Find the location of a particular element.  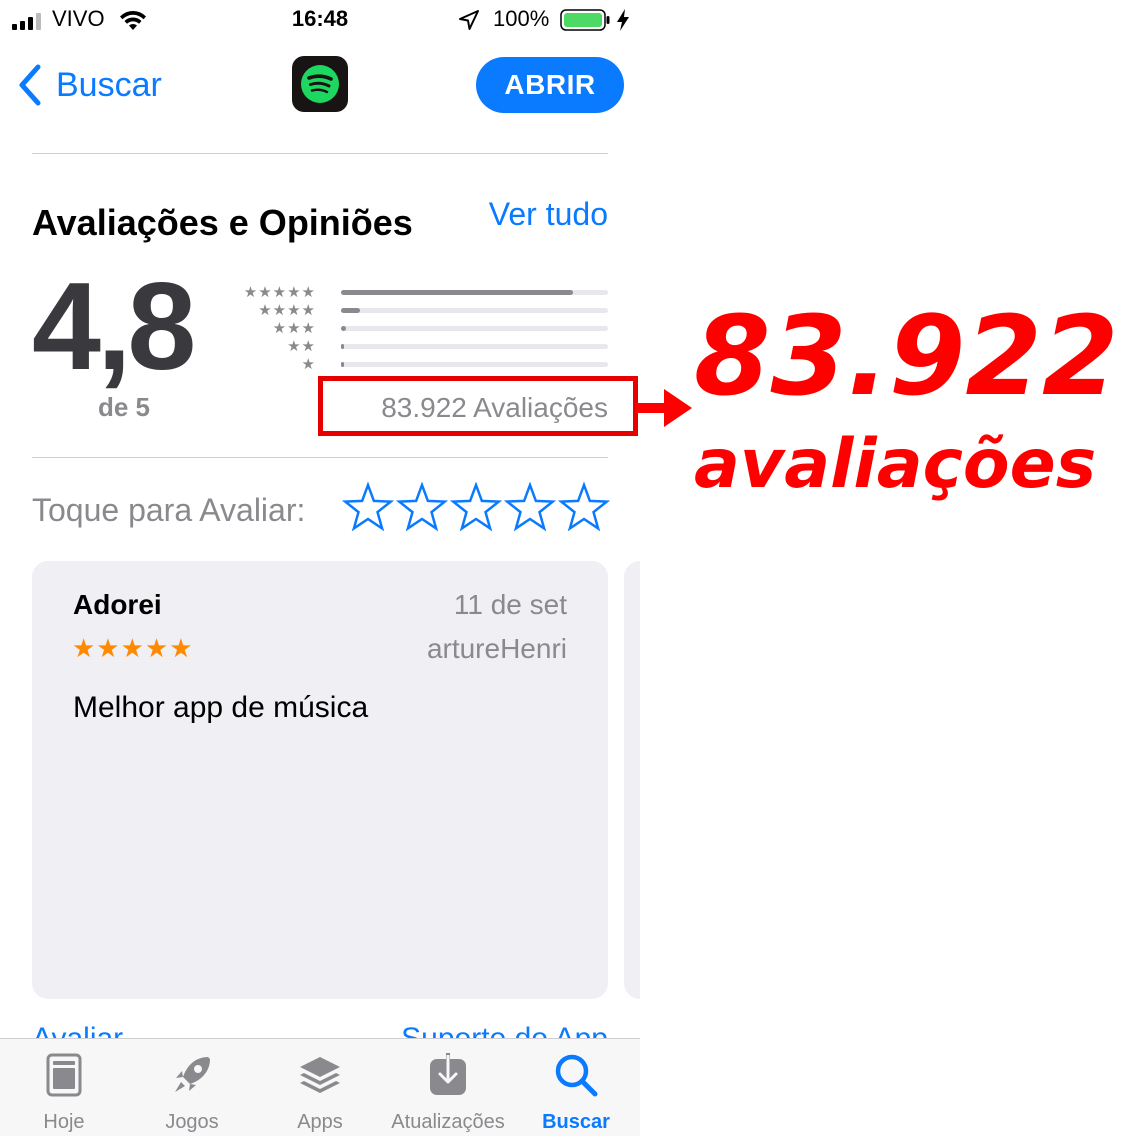

red-arrow-icon is located at coordinates (664, 408).